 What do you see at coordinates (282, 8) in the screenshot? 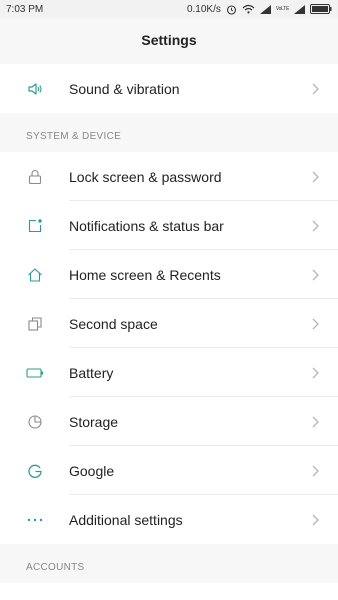
I see `volte-badge: VoLTE` at bounding box center [282, 8].